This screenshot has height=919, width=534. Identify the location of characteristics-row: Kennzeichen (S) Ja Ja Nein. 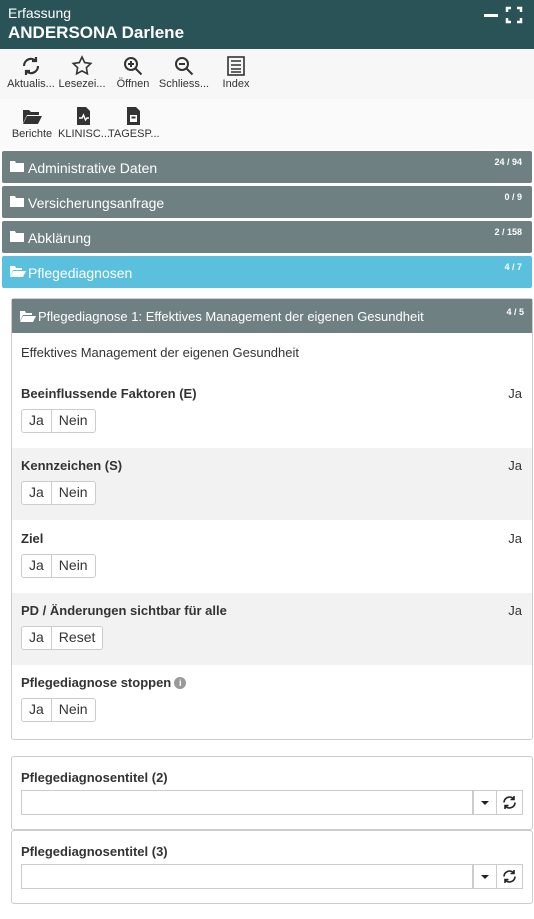
(272, 484).